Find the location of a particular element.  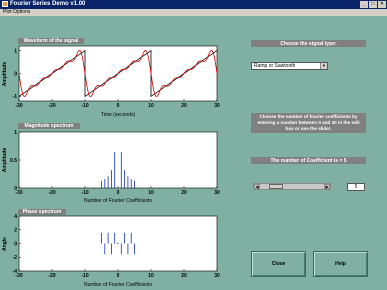

coeff-edit-box: 5 is located at coordinates (356, 187).